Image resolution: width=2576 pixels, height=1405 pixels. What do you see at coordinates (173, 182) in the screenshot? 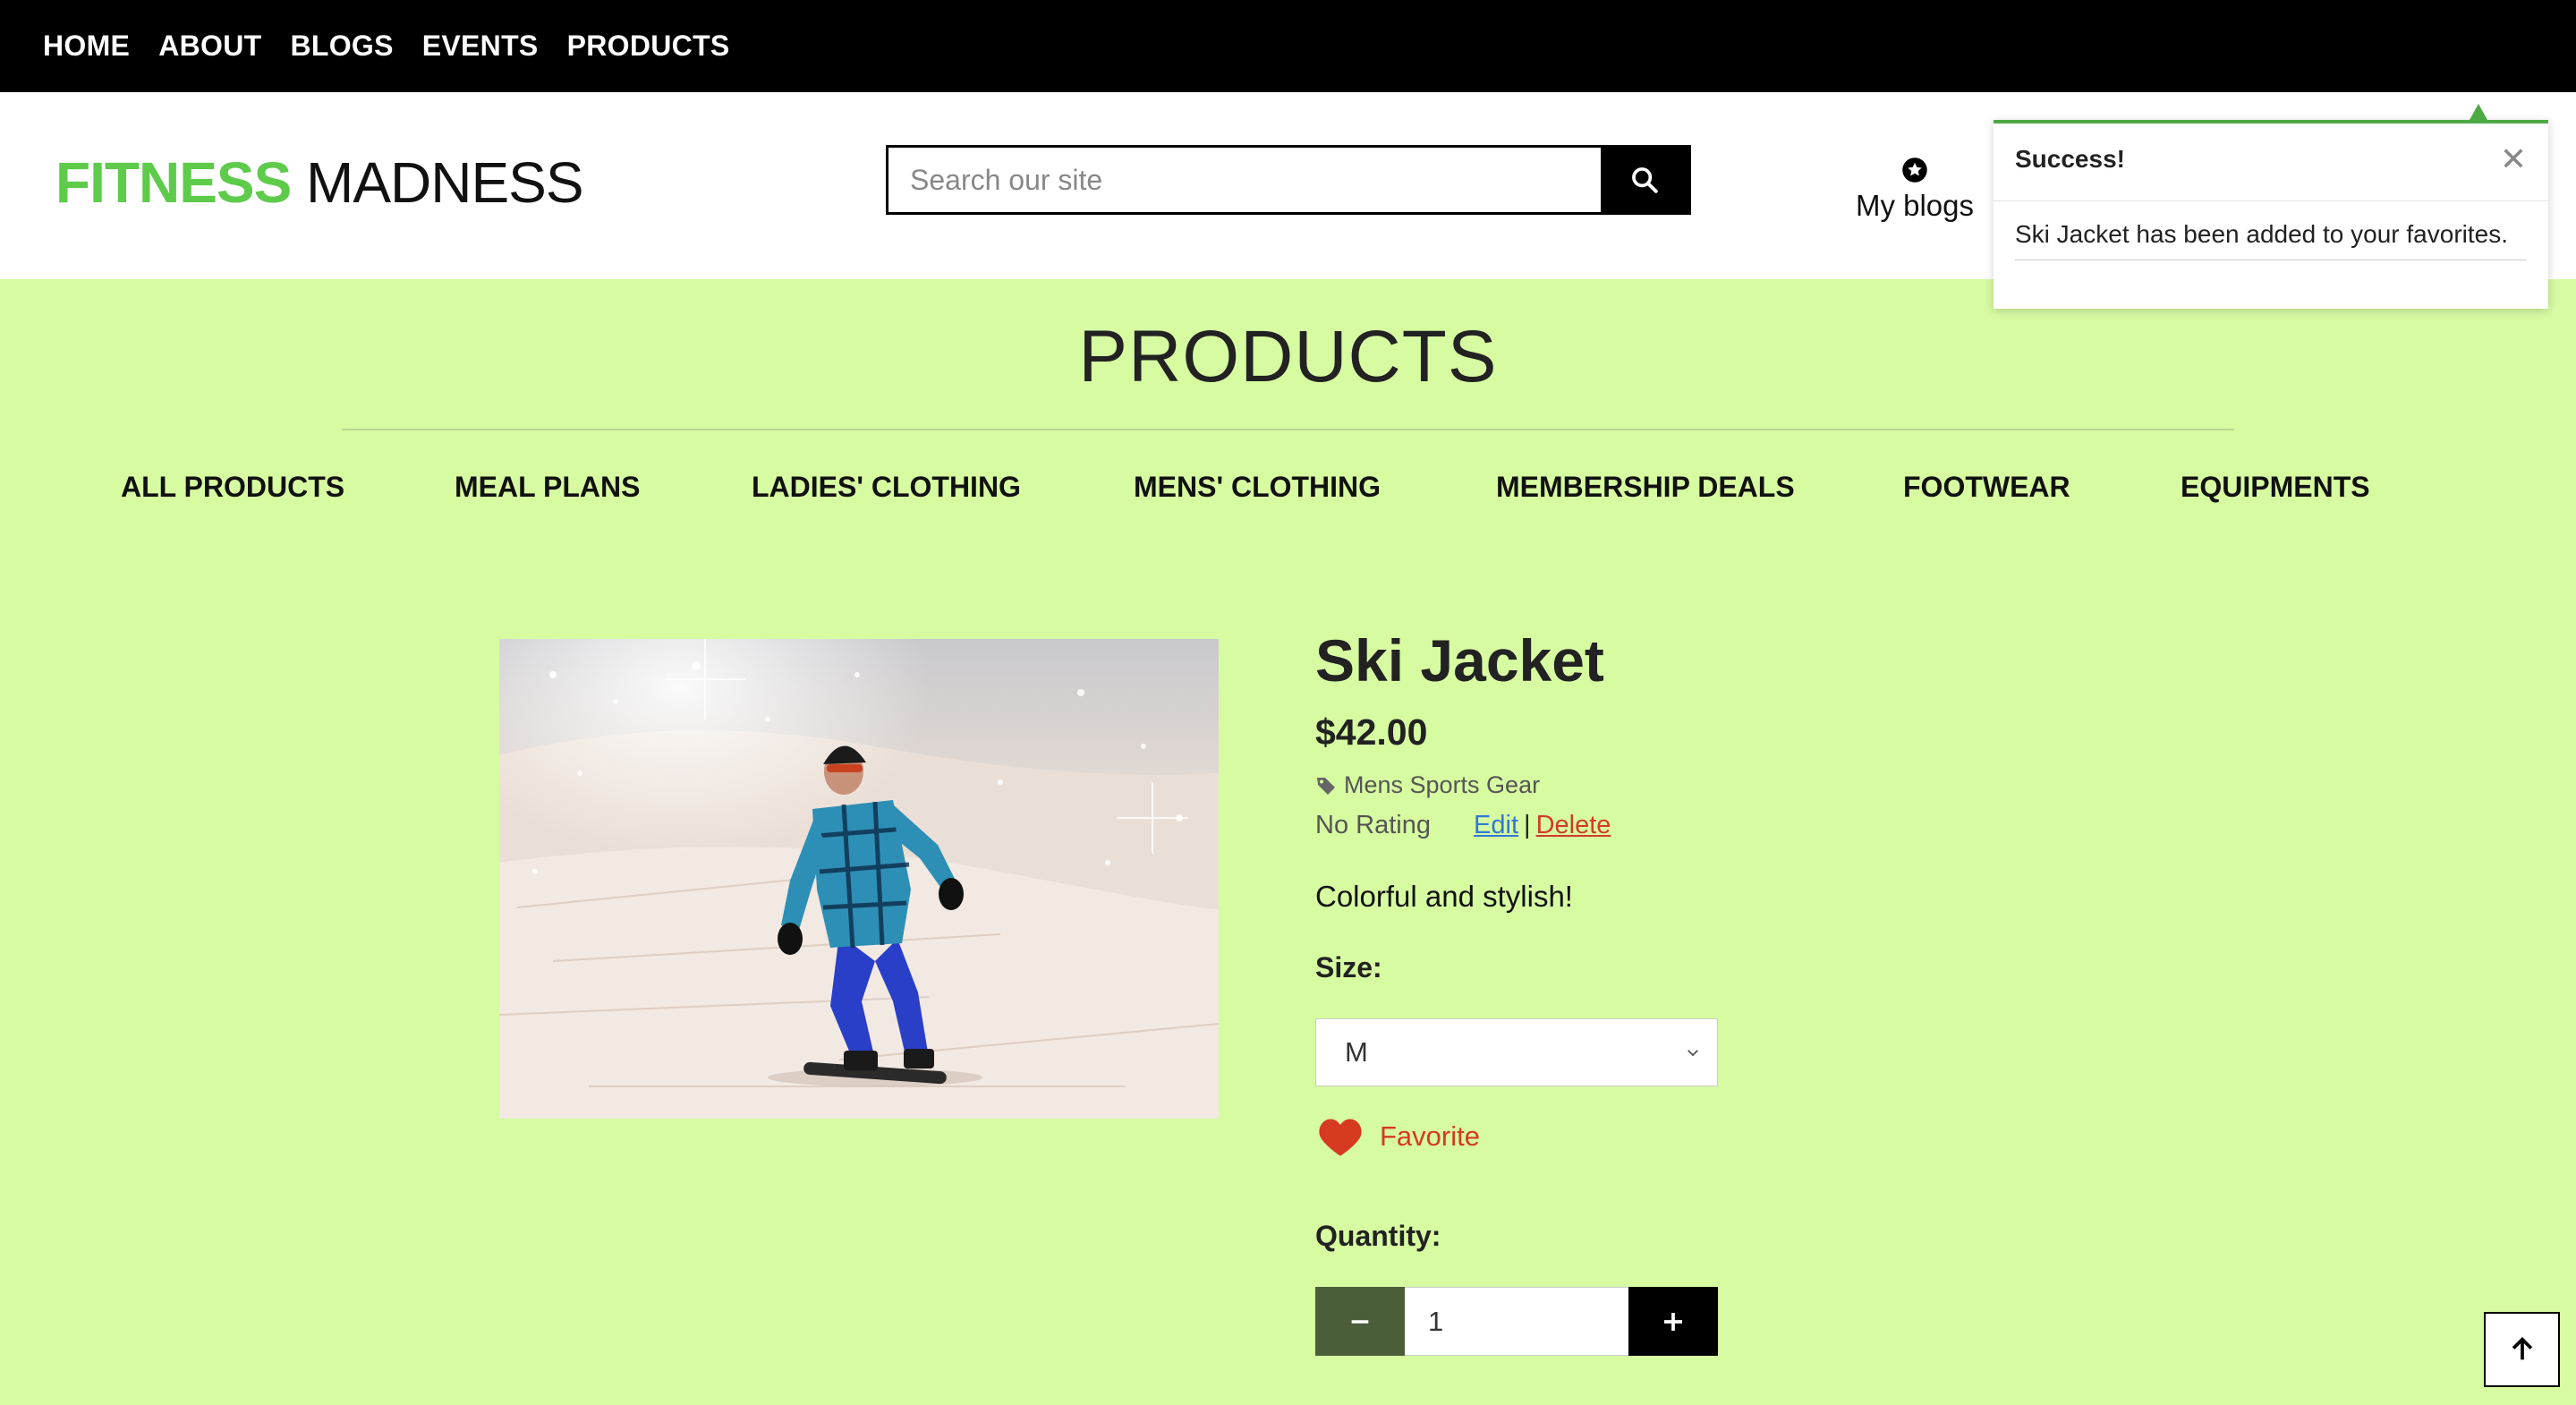
I see `logo-accent-text: FITNESS` at bounding box center [173, 182].